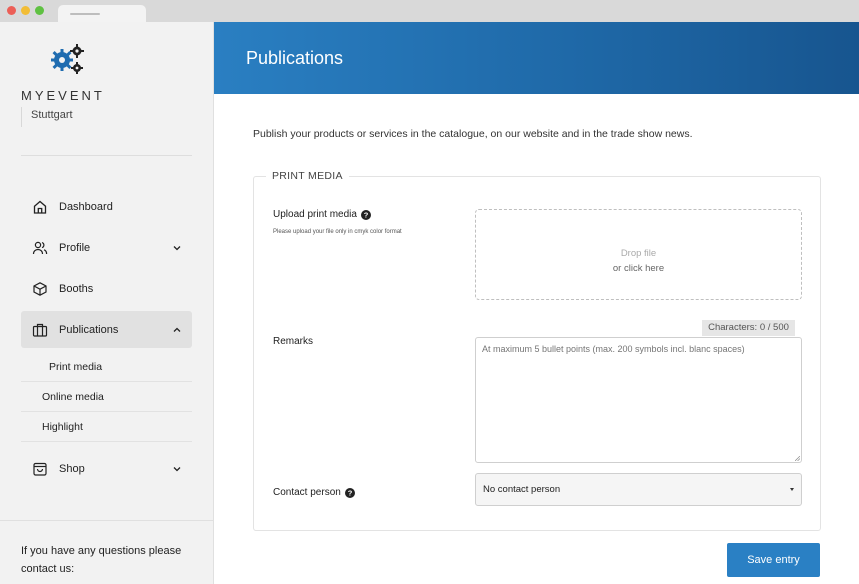 The height and width of the screenshot is (584, 859). I want to click on sidebar-subitem-label: Highlight, so click(62, 427).